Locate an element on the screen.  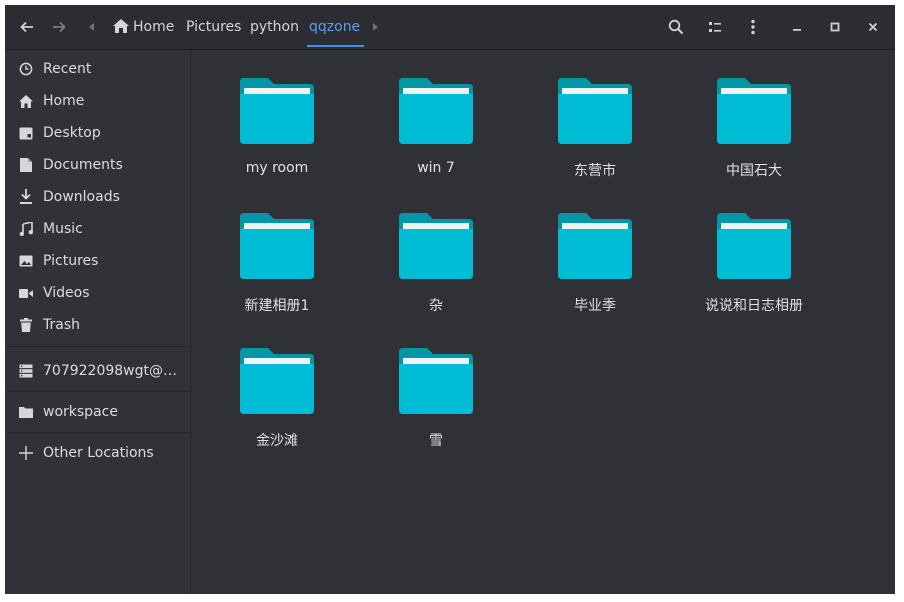
maximize-button is located at coordinates (835, 27).